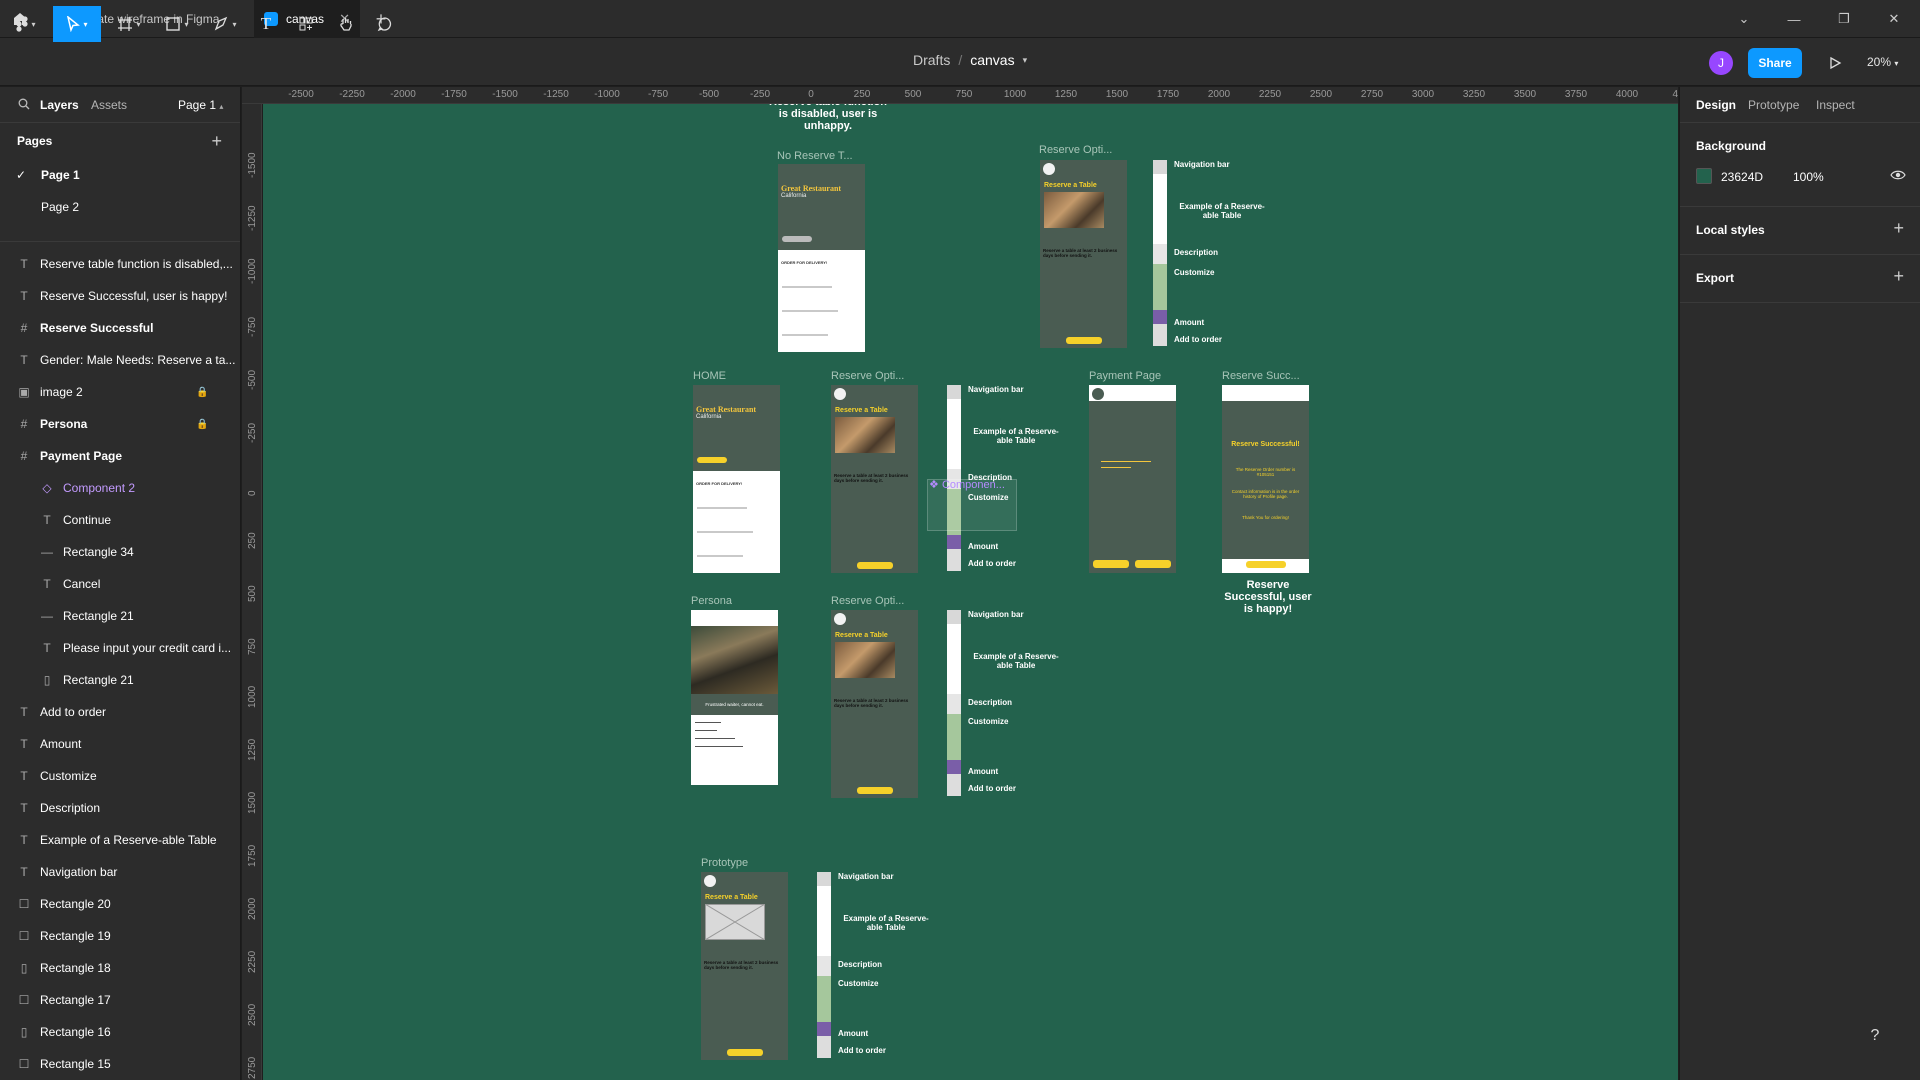  I want to click on layer-item: T Customize, so click(120, 776).